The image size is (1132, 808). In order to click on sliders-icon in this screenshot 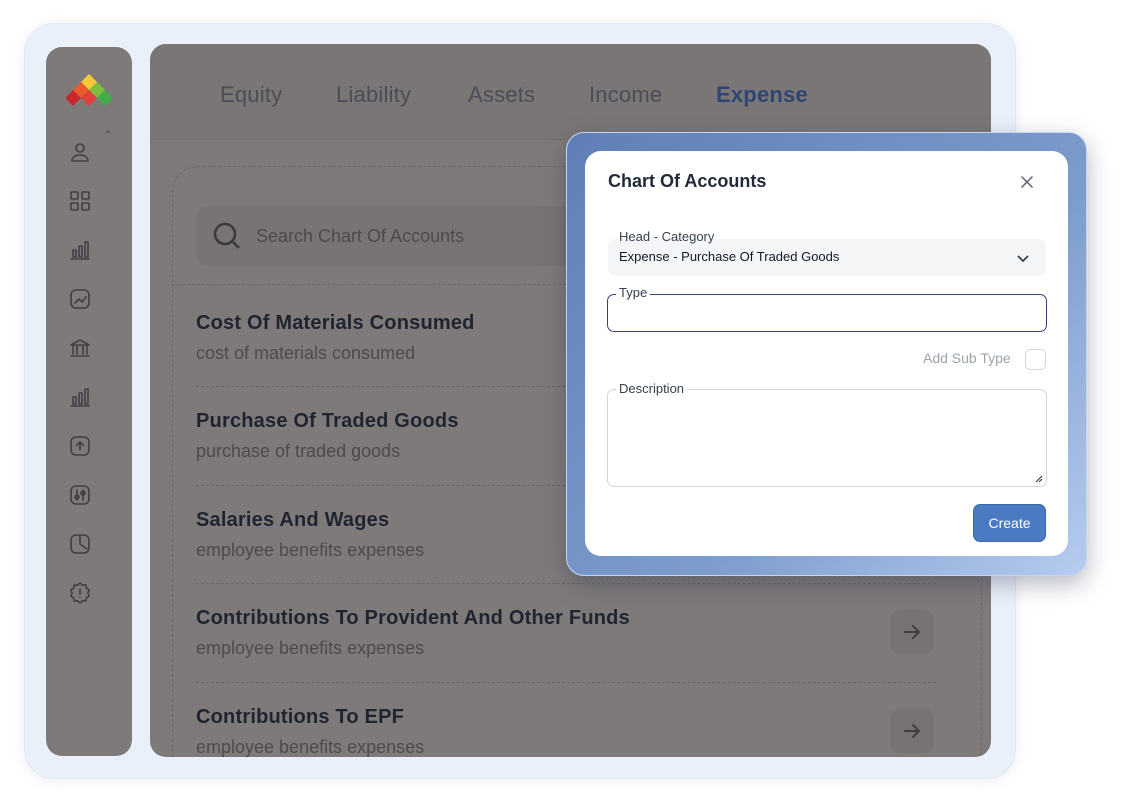, I will do `click(80, 495)`.